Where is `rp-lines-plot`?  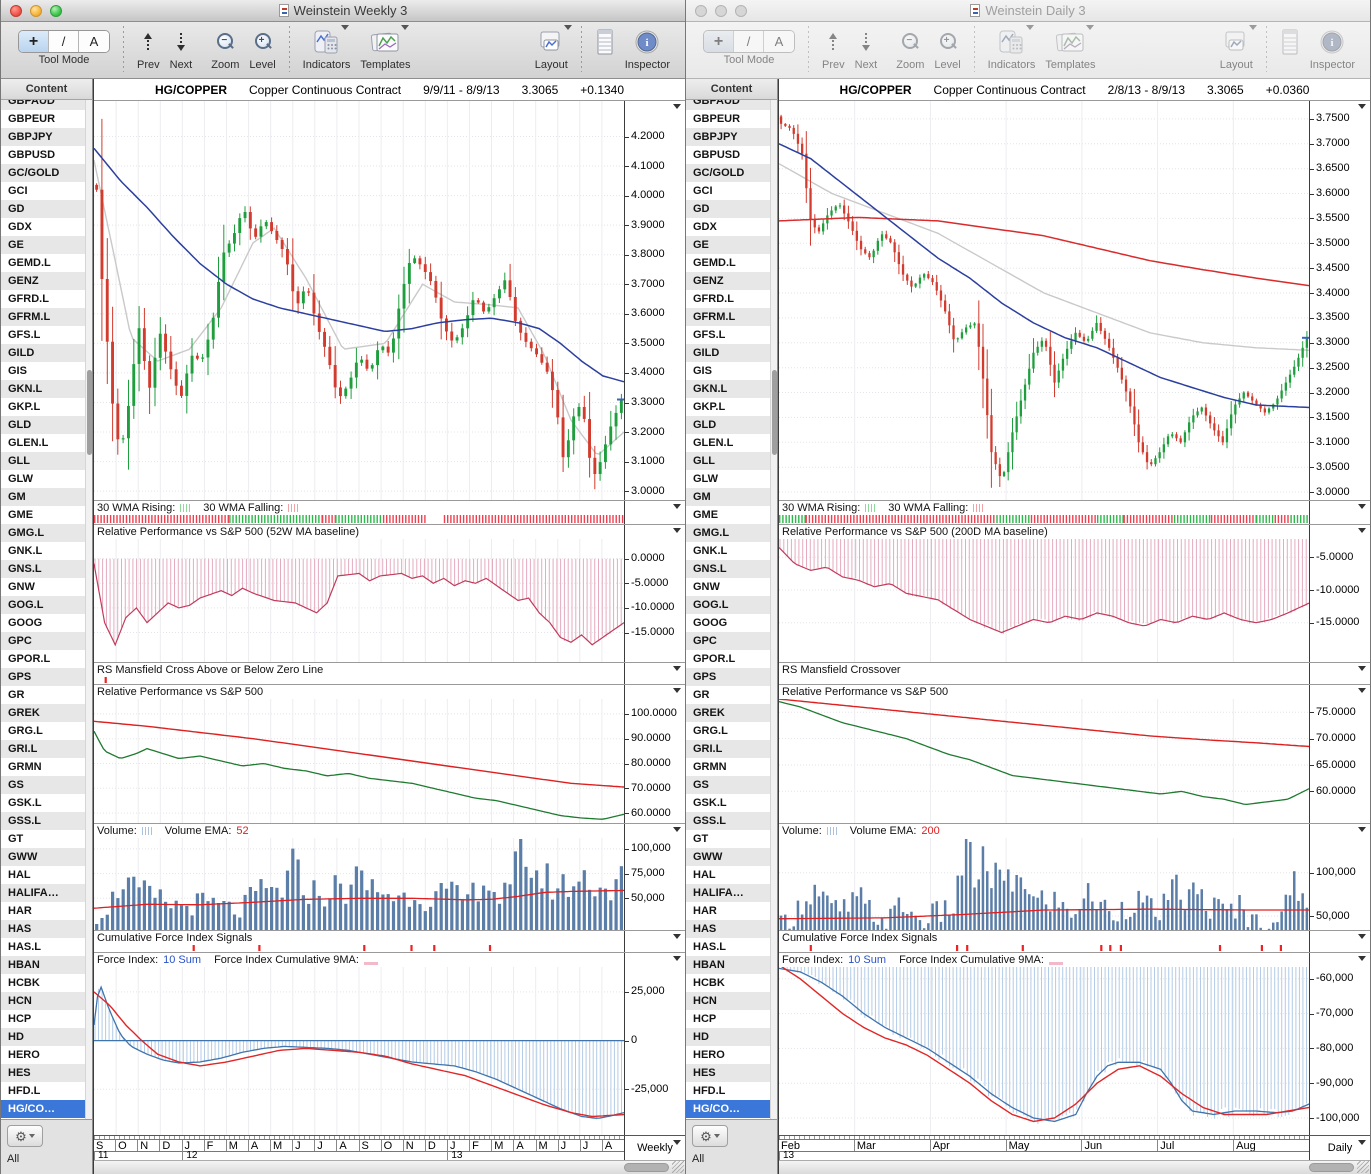
rp-lines-plot is located at coordinates (359, 761).